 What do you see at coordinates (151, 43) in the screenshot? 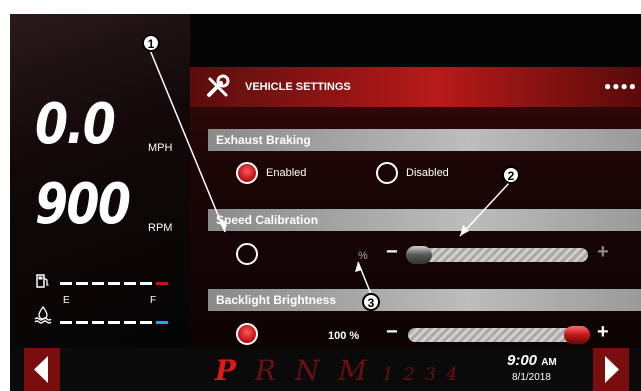
I see `callout-1: 1` at bounding box center [151, 43].